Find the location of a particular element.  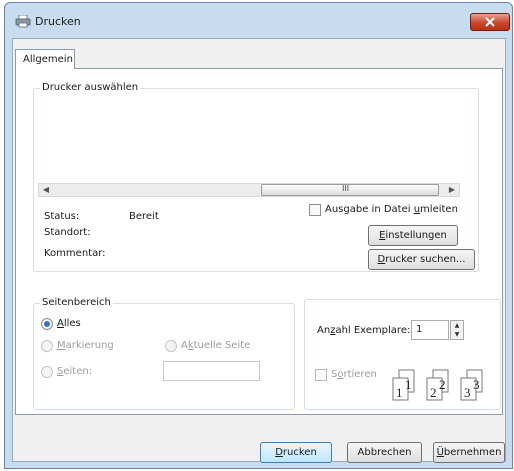

printer-list-scrollbar: ◀ III ▶ is located at coordinates (249, 190).